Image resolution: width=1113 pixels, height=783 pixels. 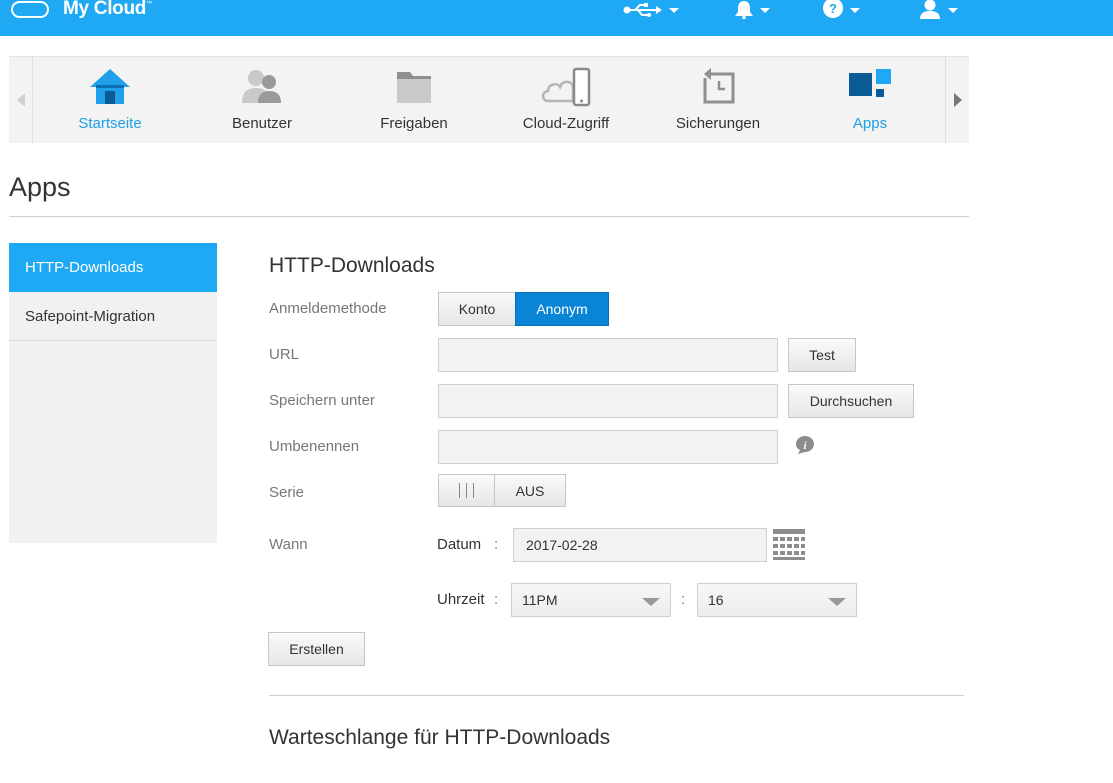 What do you see at coordinates (30, 9) in the screenshot?
I see `logo-icon` at bounding box center [30, 9].